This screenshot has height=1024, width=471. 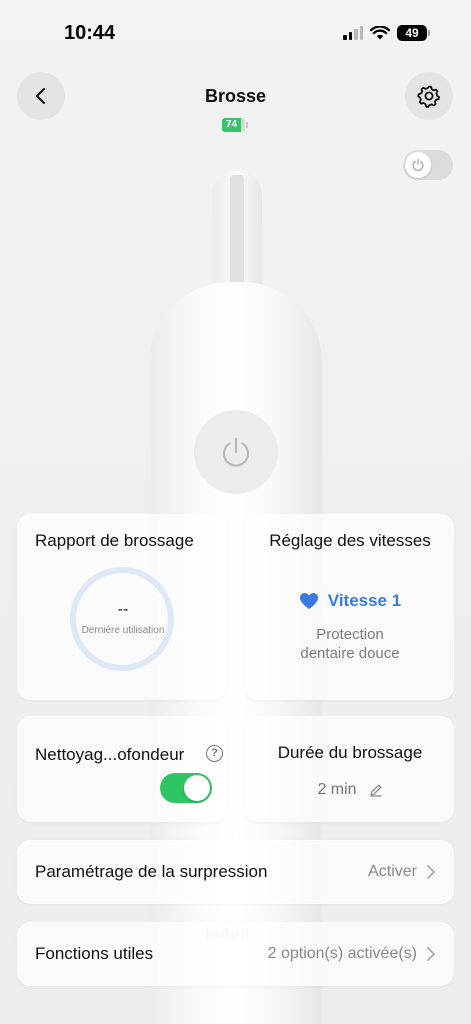 I want to click on speed-title: Réglage des vitesses, so click(x=350, y=540).